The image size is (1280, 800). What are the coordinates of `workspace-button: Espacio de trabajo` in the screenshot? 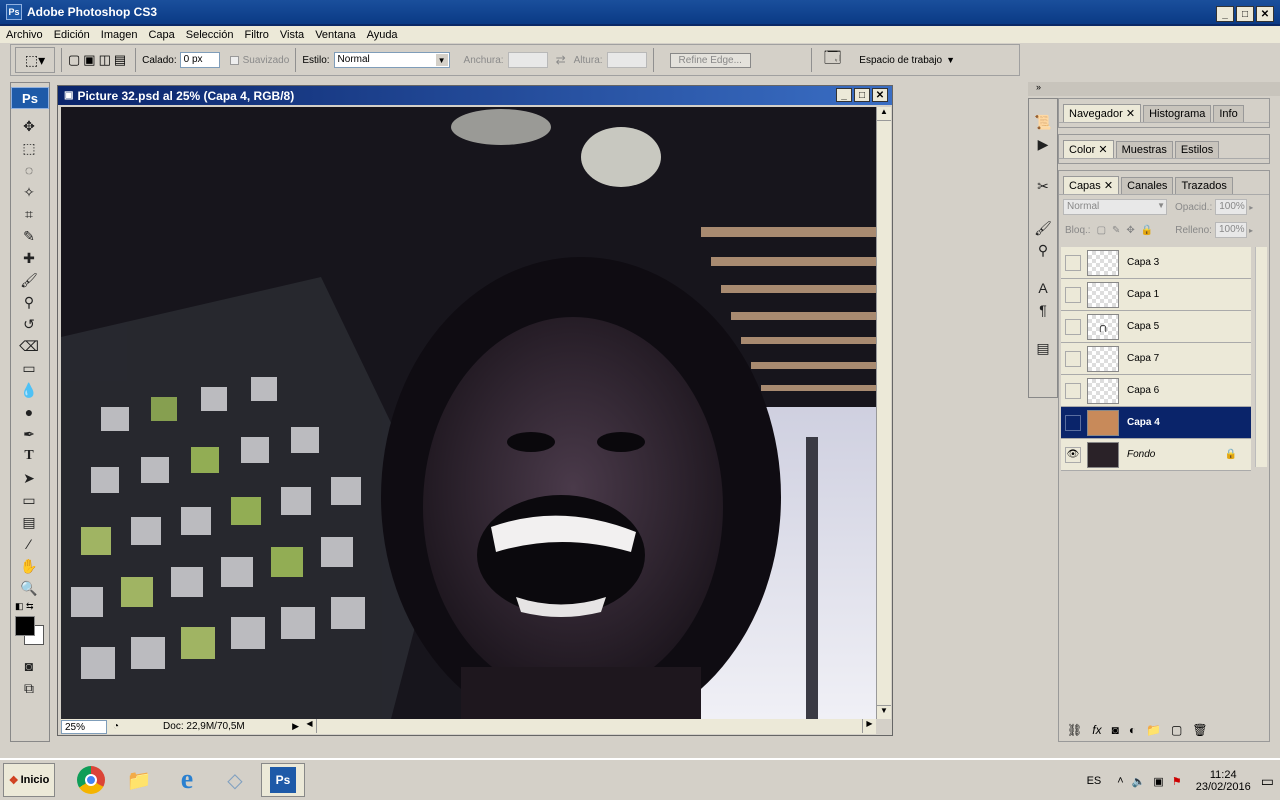 It's located at (900, 60).